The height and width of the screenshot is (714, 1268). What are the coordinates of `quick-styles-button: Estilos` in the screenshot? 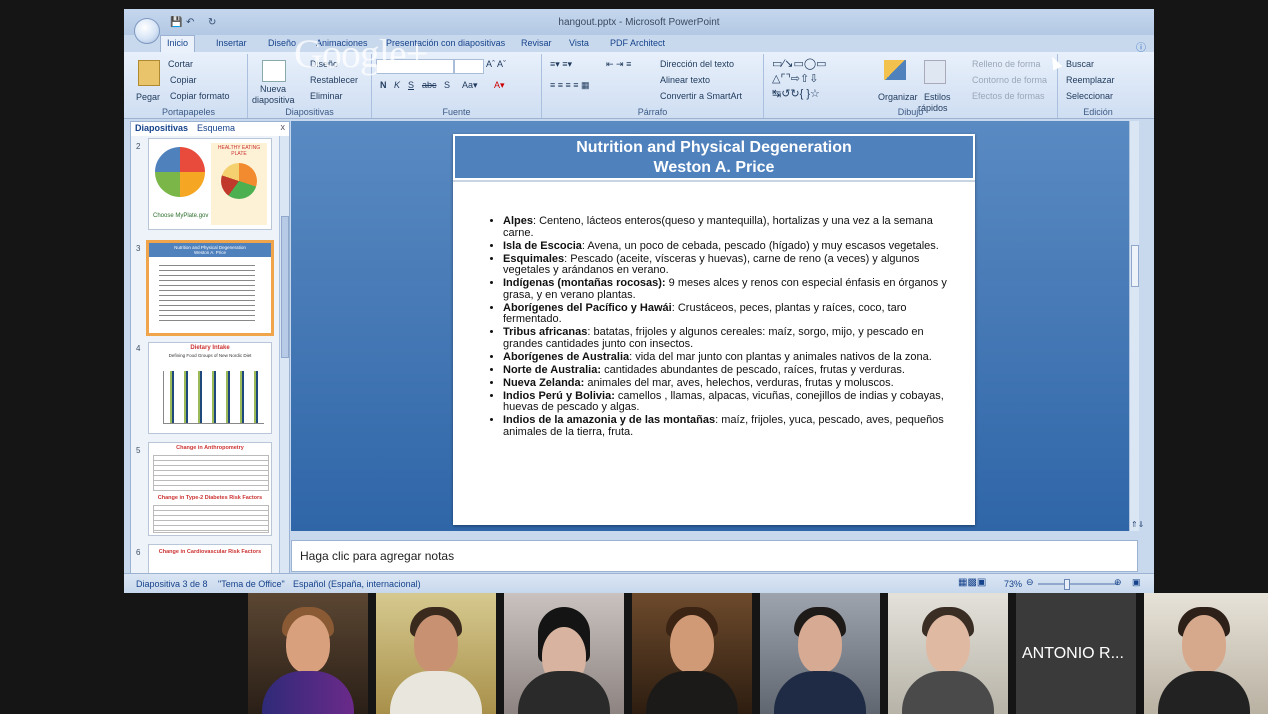 It's located at (937, 97).